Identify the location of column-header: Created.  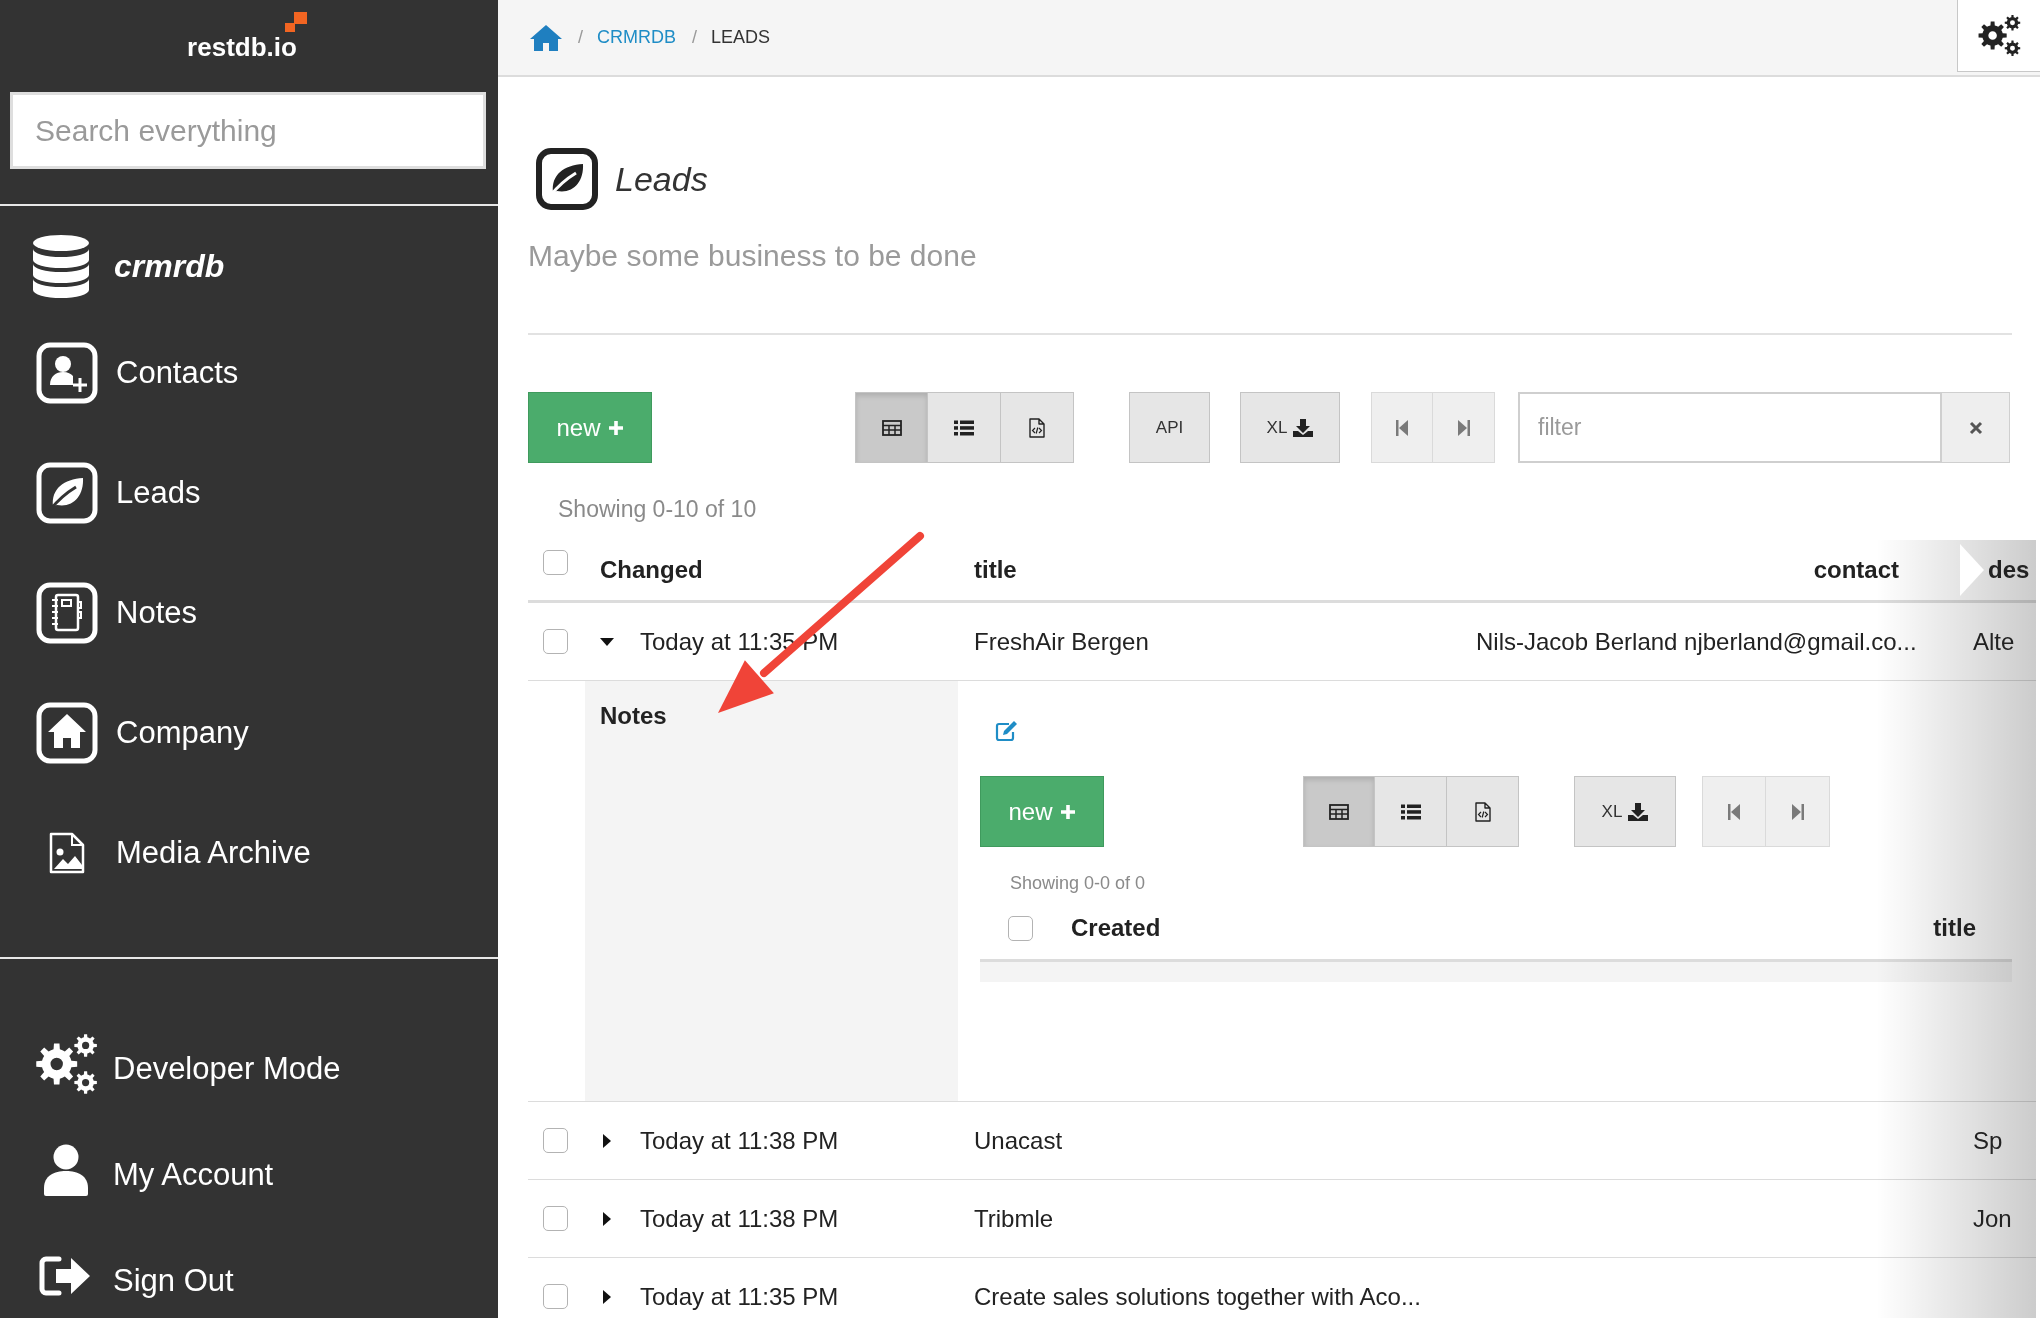
(1116, 928).